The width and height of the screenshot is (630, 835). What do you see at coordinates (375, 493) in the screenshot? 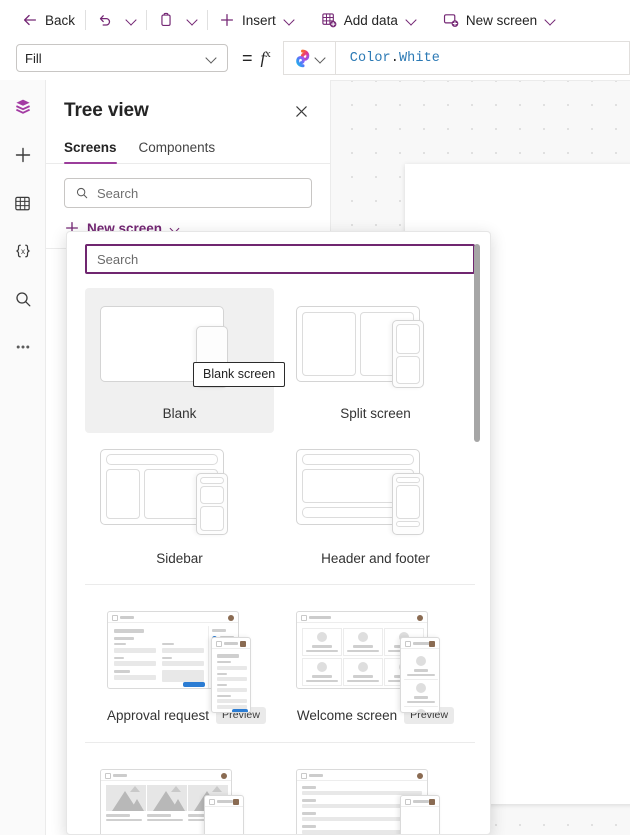
I see `header-footer-thumbnail` at bounding box center [375, 493].